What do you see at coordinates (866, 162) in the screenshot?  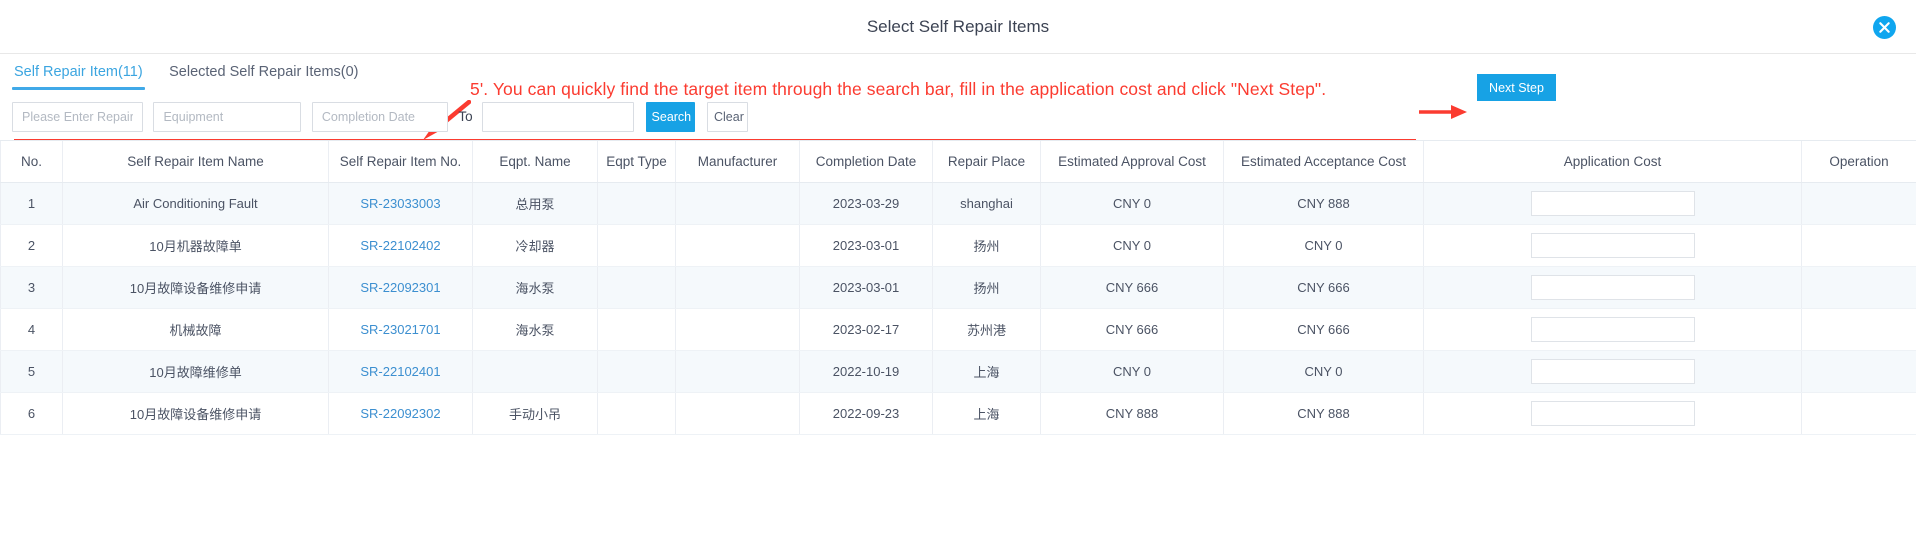 I see `col-completion-date: Completion Date` at bounding box center [866, 162].